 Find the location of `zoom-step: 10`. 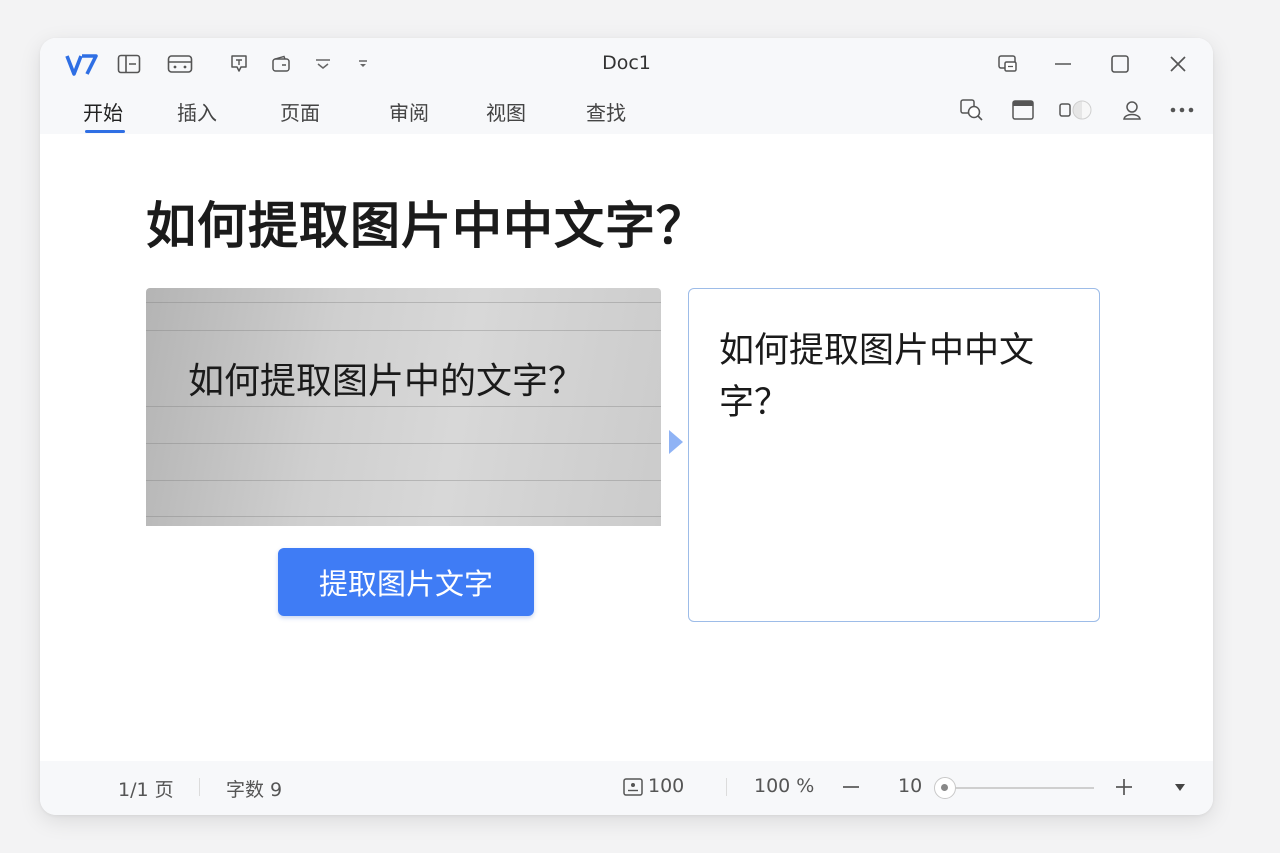

zoom-step: 10 is located at coordinates (910, 786).